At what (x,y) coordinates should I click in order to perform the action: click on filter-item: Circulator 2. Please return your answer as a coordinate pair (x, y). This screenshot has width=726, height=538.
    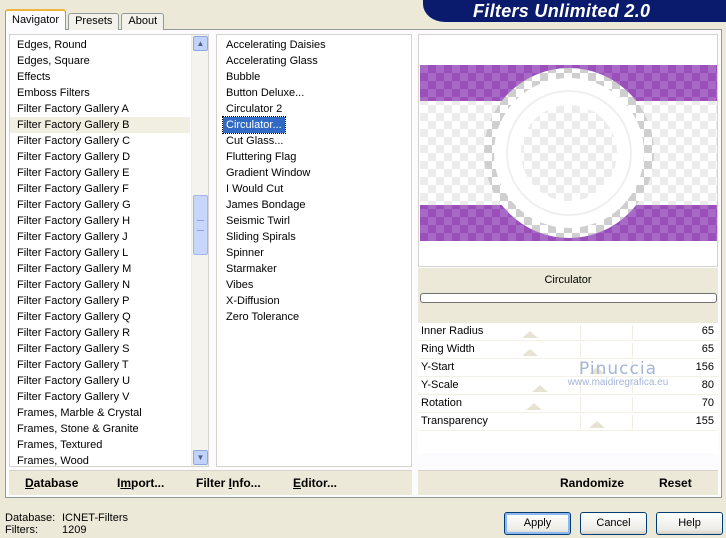
    Looking at the image, I should click on (254, 109).